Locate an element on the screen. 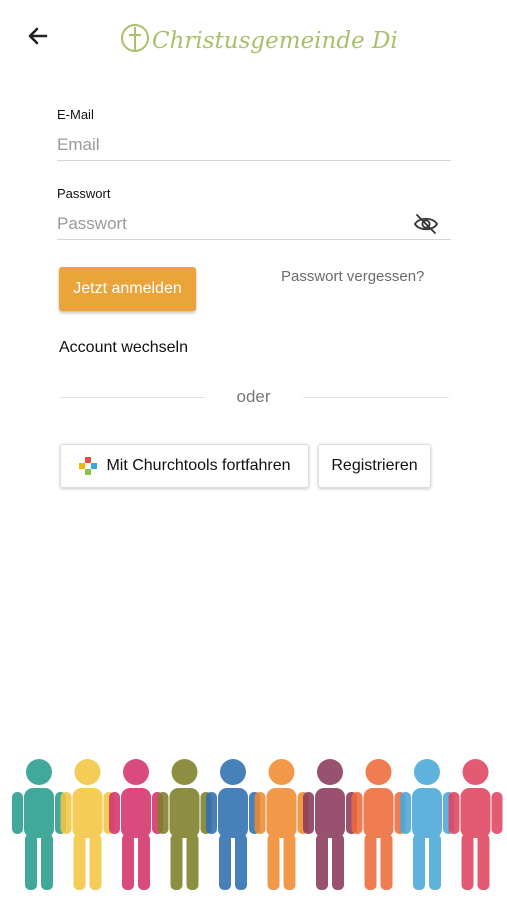 The image size is (507, 900). people-illustration is located at coordinates (257, 824).